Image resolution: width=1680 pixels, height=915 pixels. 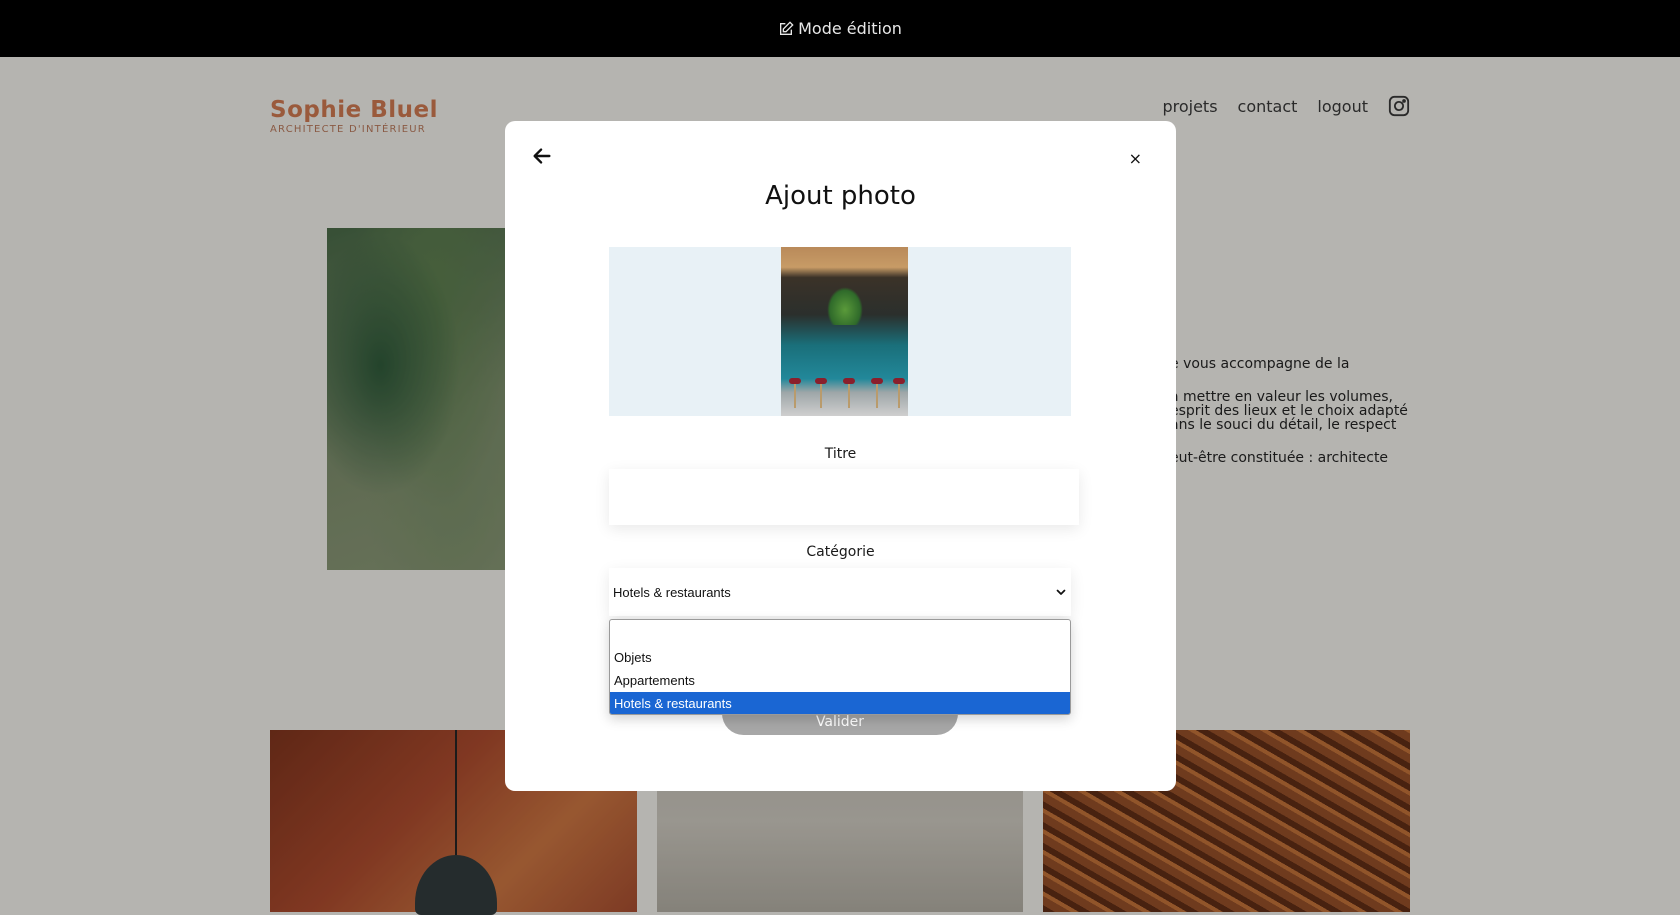 What do you see at coordinates (840, 680) in the screenshot?
I see `dropdown-option-appartements: Appartements` at bounding box center [840, 680].